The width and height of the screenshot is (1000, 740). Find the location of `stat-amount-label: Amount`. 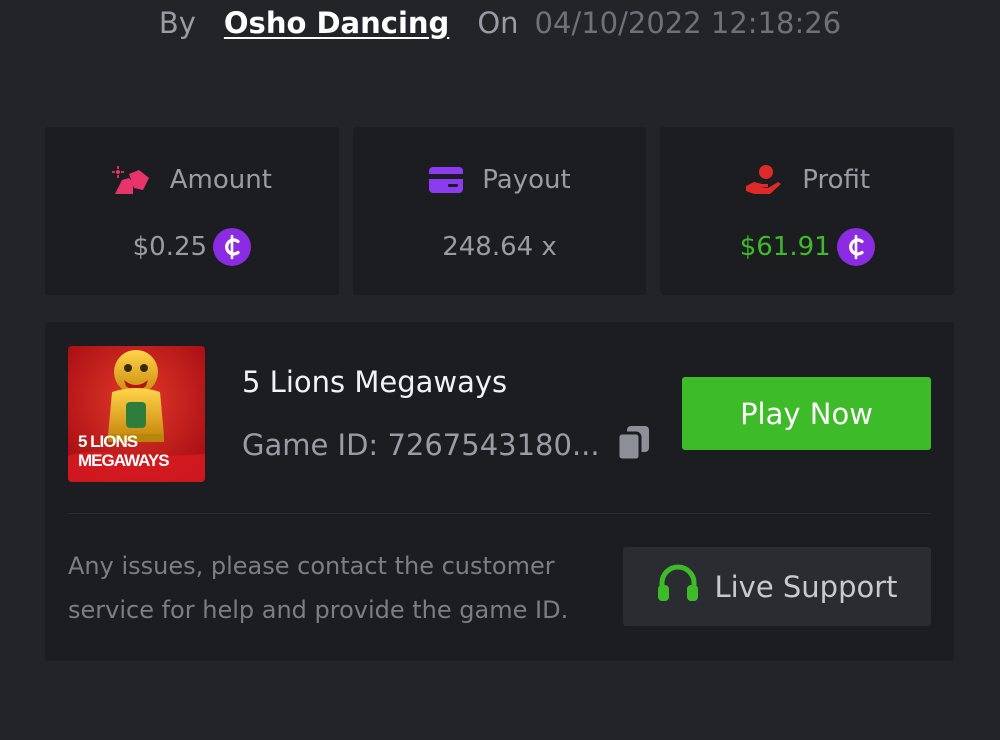

stat-amount-label: Amount is located at coordinates (220, 180).